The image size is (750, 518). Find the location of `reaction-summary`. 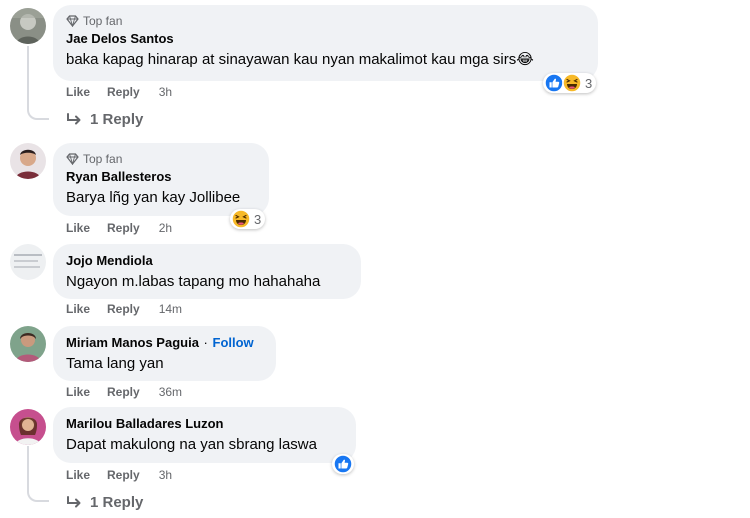

reaction-summary is located at coordinates (343, 464).